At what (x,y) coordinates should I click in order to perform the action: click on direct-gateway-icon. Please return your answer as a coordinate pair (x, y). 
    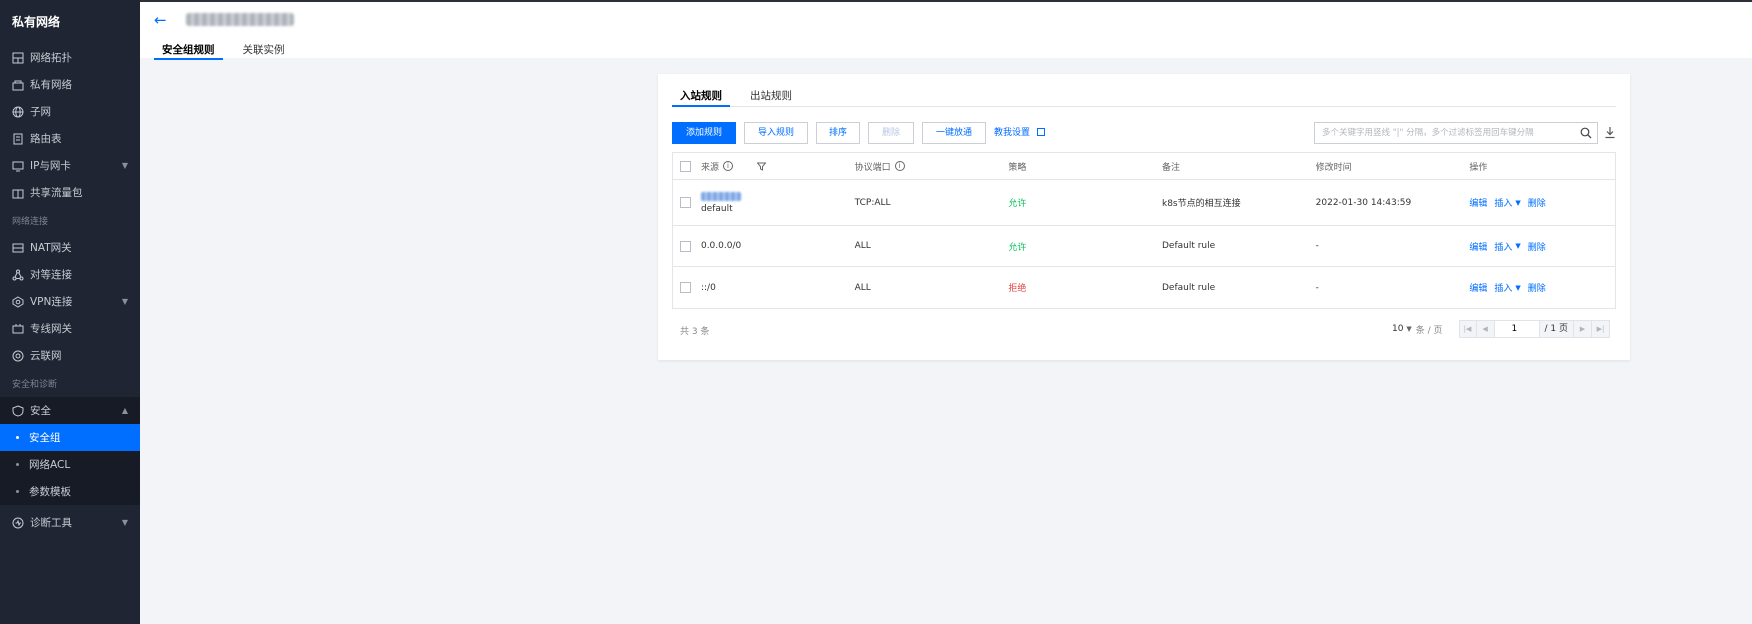
    Looking at the image, I should click on (18, 329).